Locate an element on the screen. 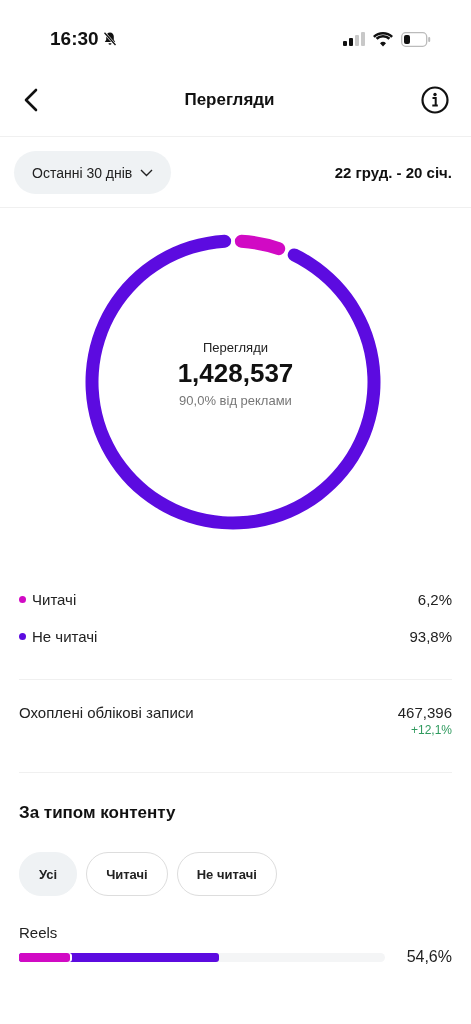  chart-label: Перегляди is located at coordinates (235, 347).